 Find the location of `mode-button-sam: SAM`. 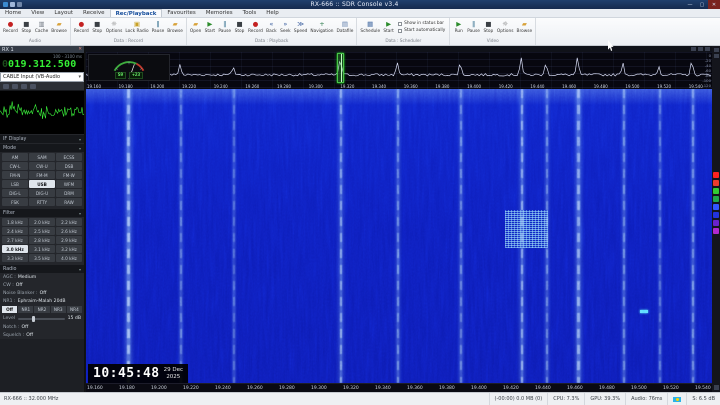

mode-button-sam: SAM is located at coordinates (42, 157).